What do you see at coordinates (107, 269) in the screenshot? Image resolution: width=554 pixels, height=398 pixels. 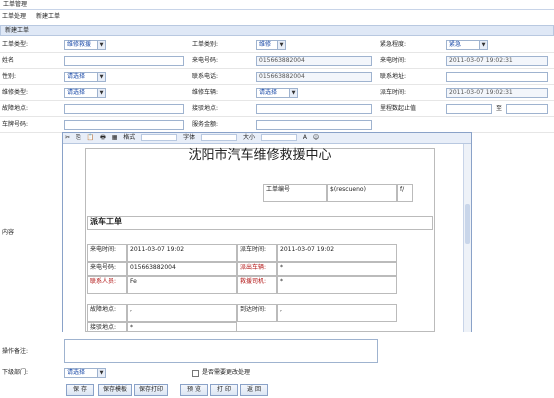 I see `doc-caller-no-label: 来电号码:` at bounding box center [107, 269].